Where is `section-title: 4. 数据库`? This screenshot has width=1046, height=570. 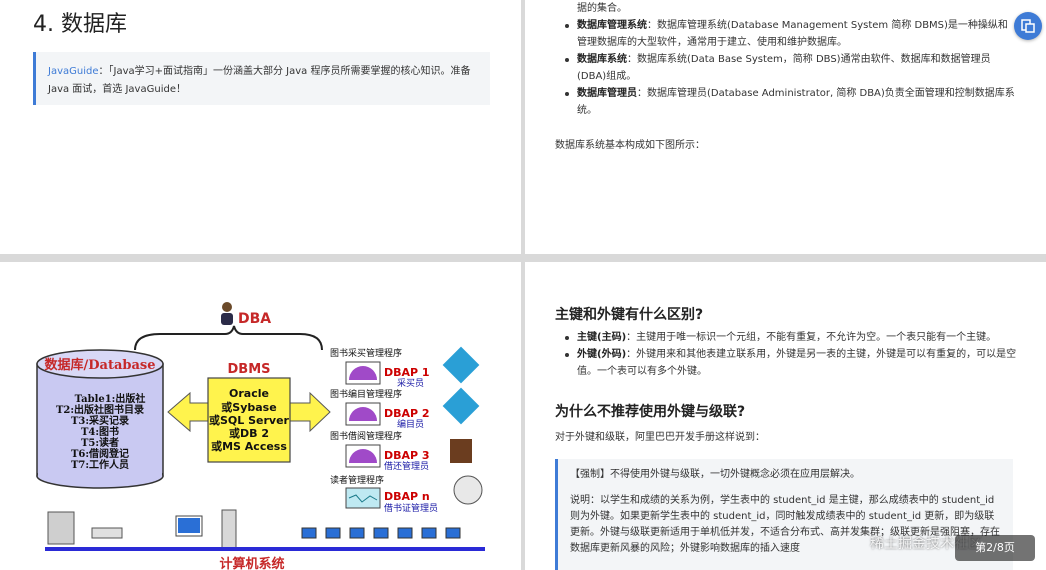 section-title: 4. 数据库 is located at coordinates (80, 24).